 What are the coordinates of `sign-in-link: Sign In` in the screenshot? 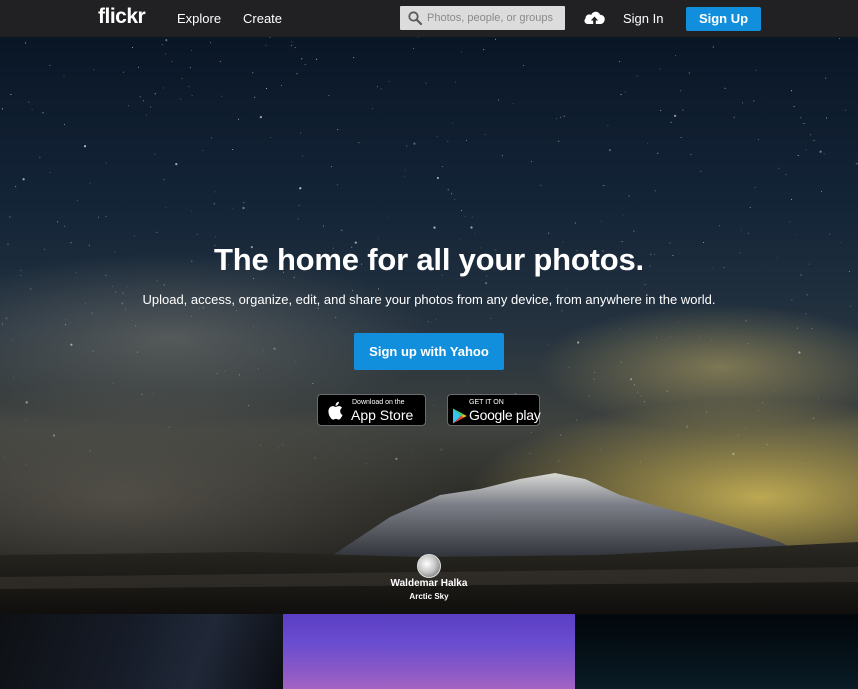 It's located at (643, 18).